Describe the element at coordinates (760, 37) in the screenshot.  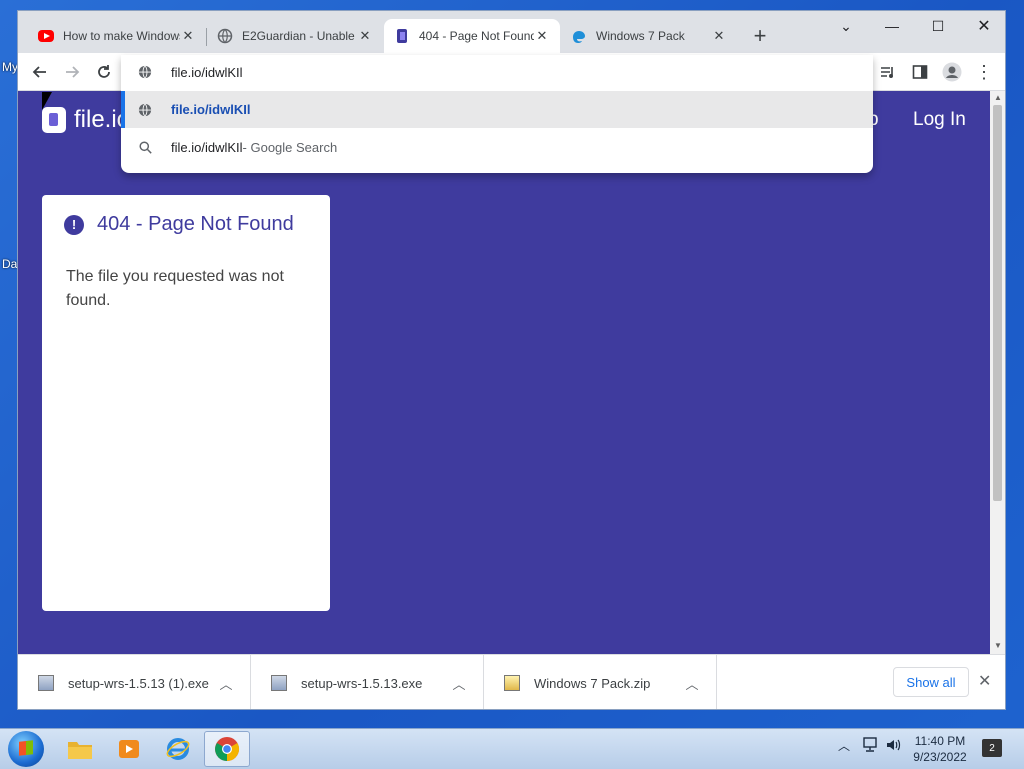
I see `new-tab-button: +` at that location.